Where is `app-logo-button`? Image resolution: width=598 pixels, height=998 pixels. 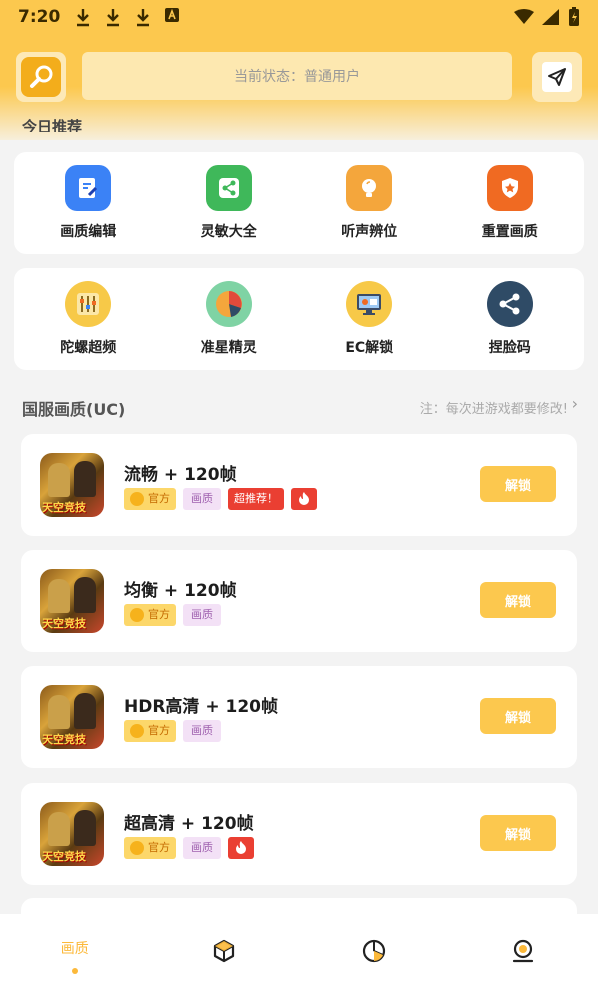 app-logo-button is located at coordinates (41, 77).